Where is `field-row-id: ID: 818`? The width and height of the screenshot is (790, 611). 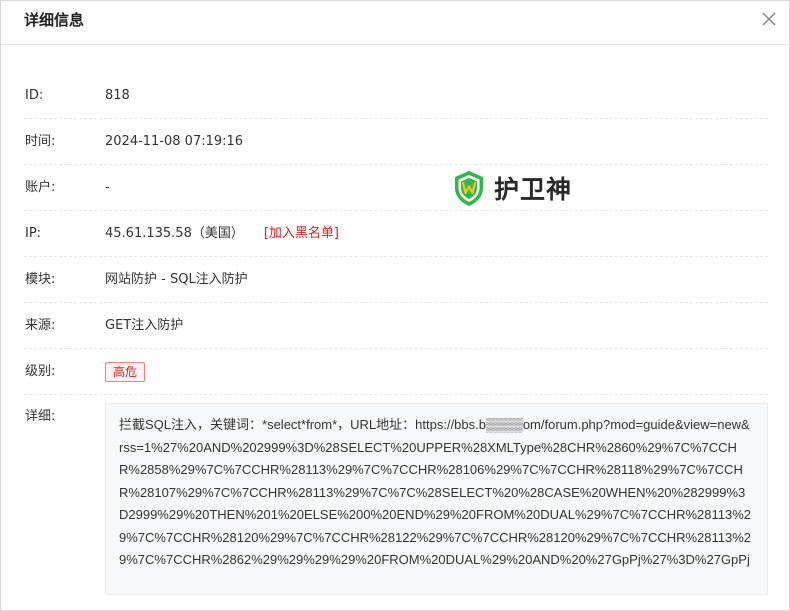 field-row-id: ID: 818 is located at coordinates (396, 96).